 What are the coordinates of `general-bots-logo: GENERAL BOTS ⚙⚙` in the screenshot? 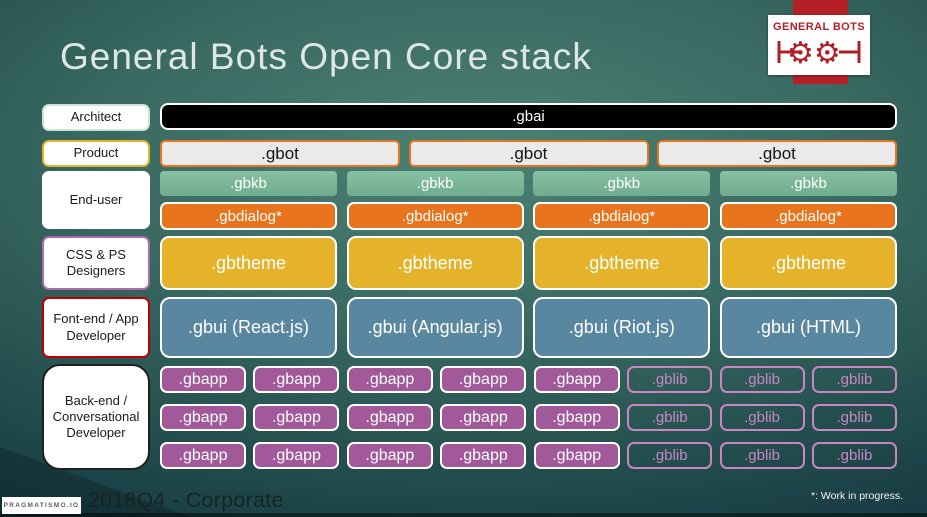 It's located at (819, 45).